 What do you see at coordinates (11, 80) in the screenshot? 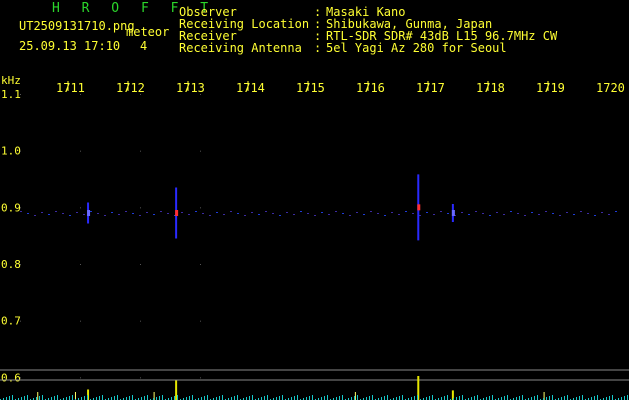
I see `kHz-axis-label: kHz` at bounding box center [11, 80].